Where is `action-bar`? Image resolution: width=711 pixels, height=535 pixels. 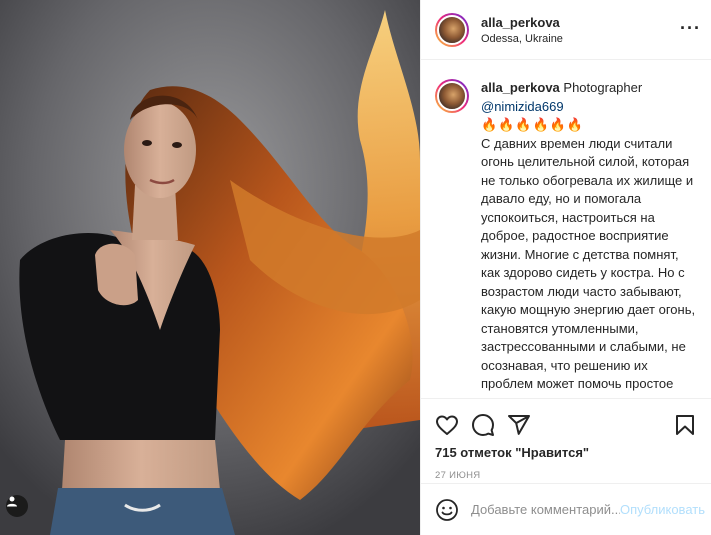 action-bar is located at coordinates (566, 420).